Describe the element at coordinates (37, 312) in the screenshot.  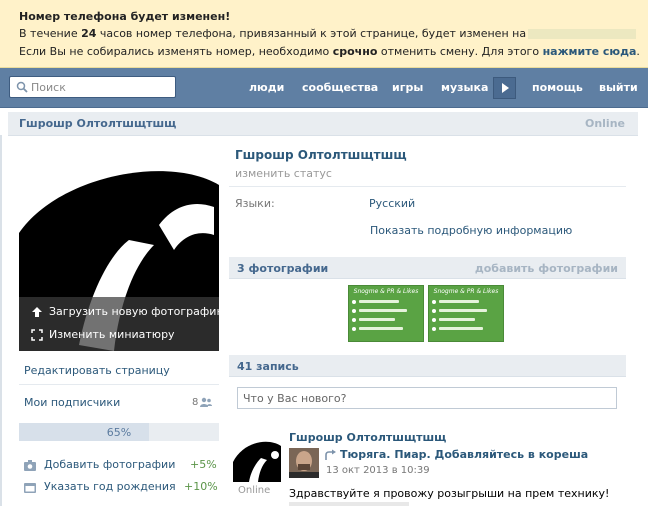
I see `upload-arrow-icon` at that location.